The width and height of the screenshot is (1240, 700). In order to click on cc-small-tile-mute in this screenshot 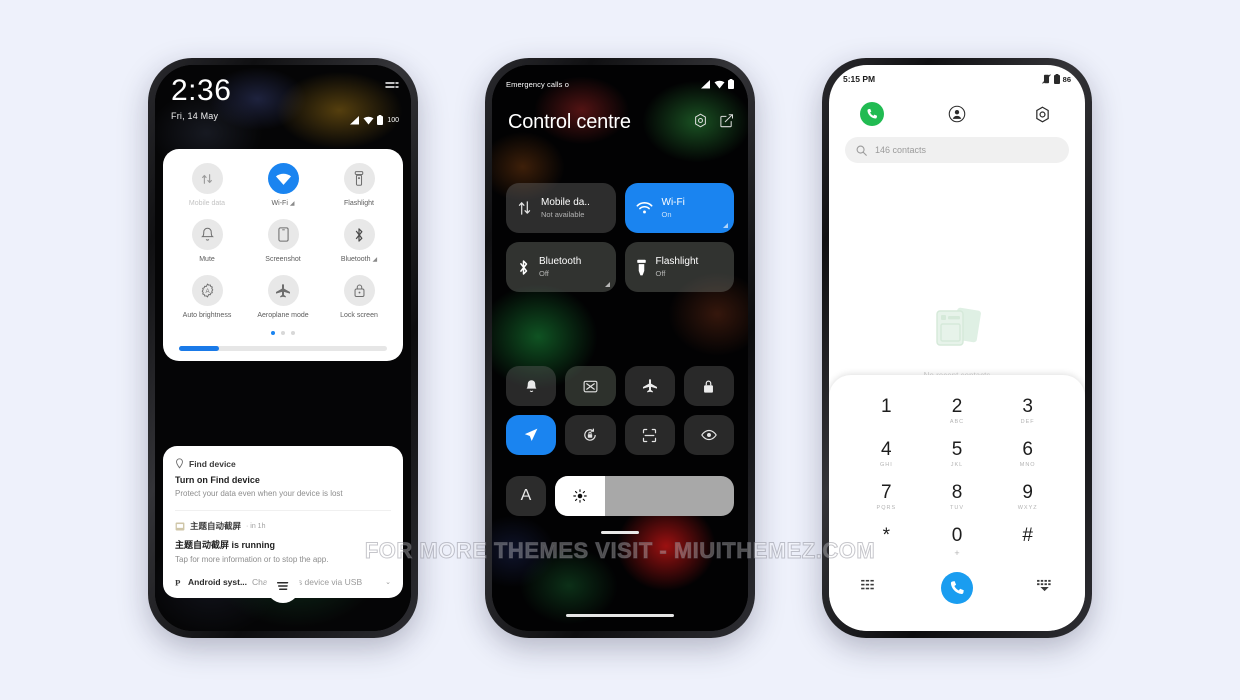, I will do `click(531, 386)`.